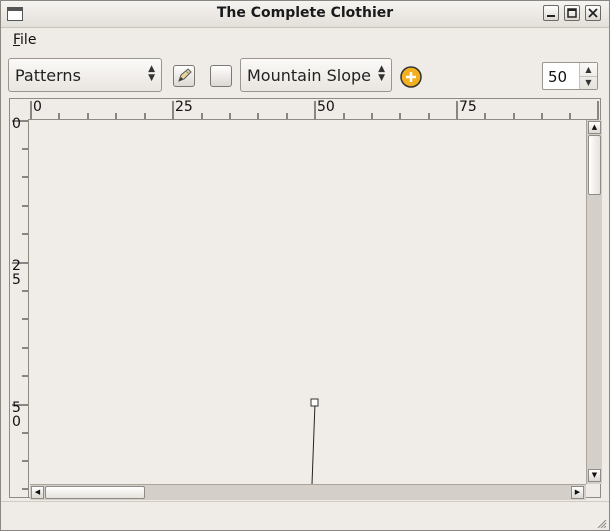 The image size is (610, 531). What do you see at coordinates (48, 75) in the screenshot?
I see `category-combo-value: Patterns` at bounding box center [48, 75].